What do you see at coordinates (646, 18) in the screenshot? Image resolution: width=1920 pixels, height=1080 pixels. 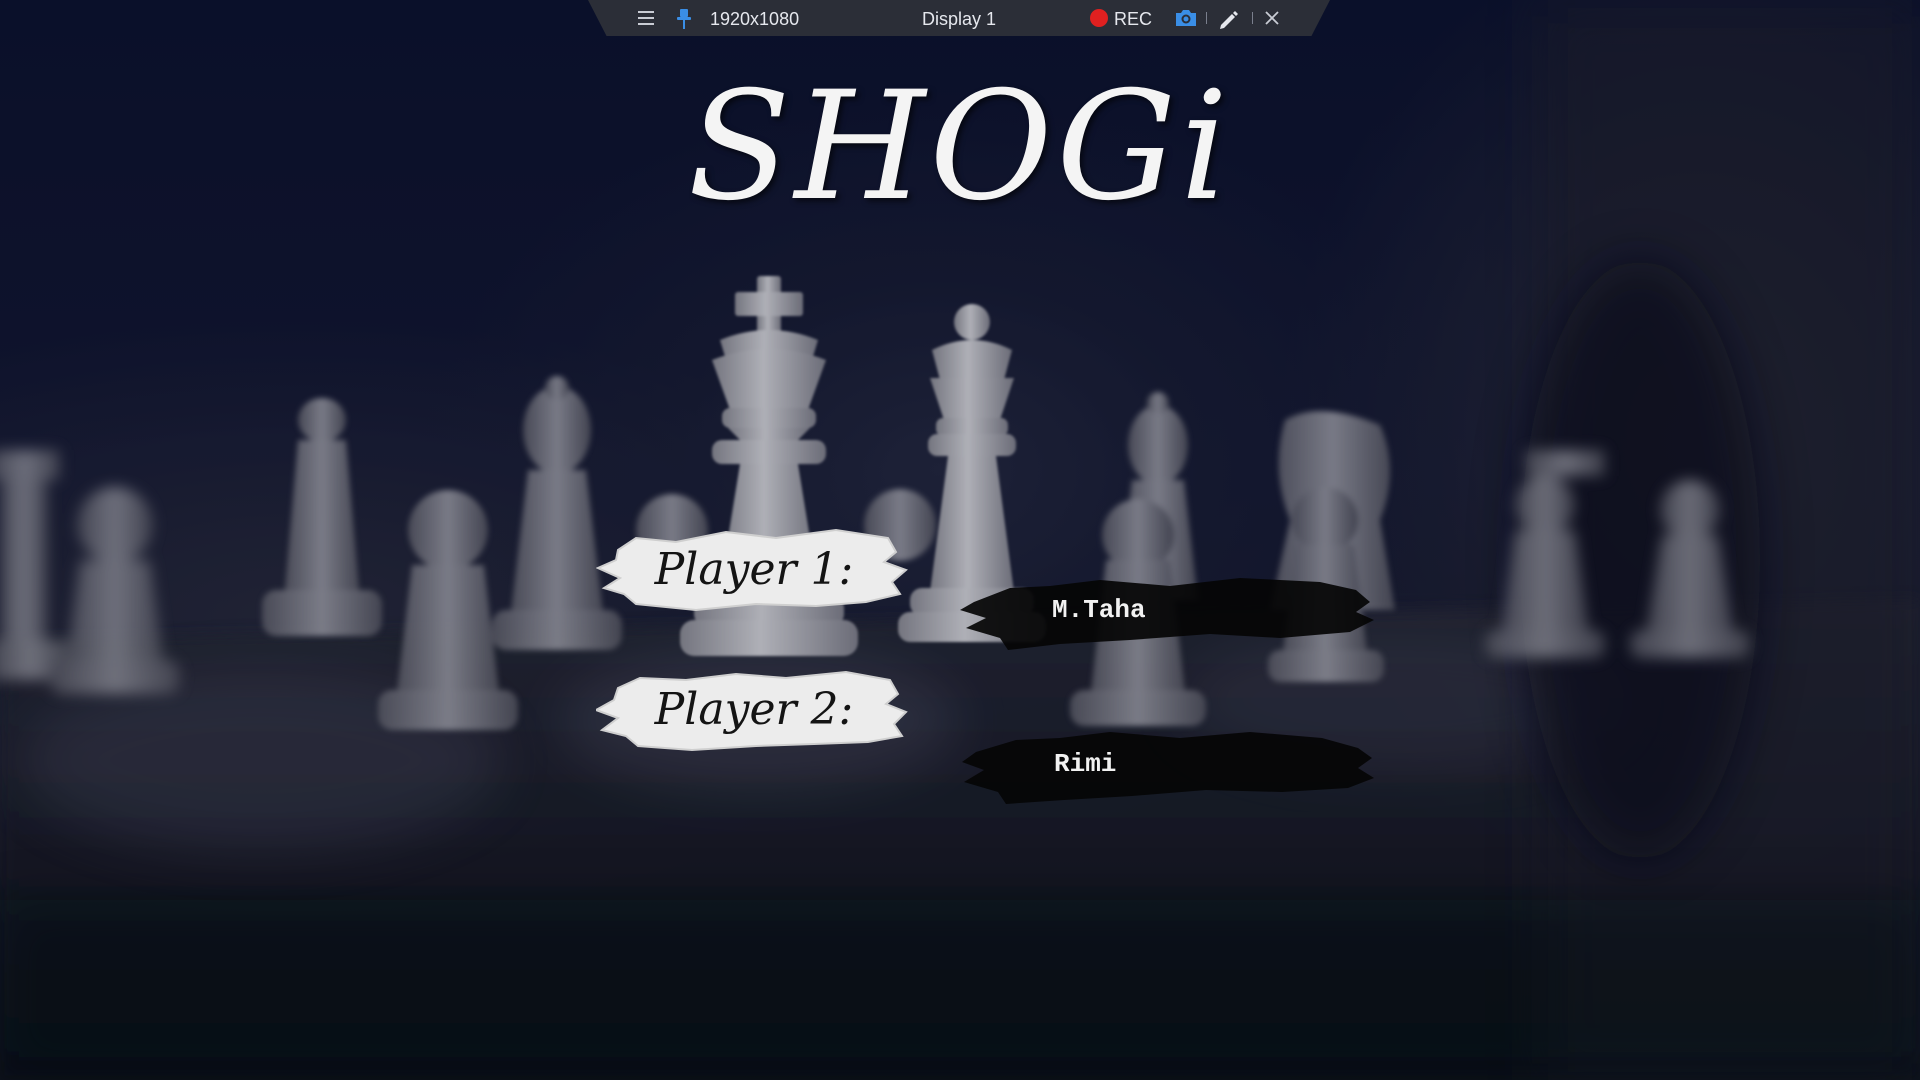 I see `hamburger-menu-icon` at bounding box center [646, 18].